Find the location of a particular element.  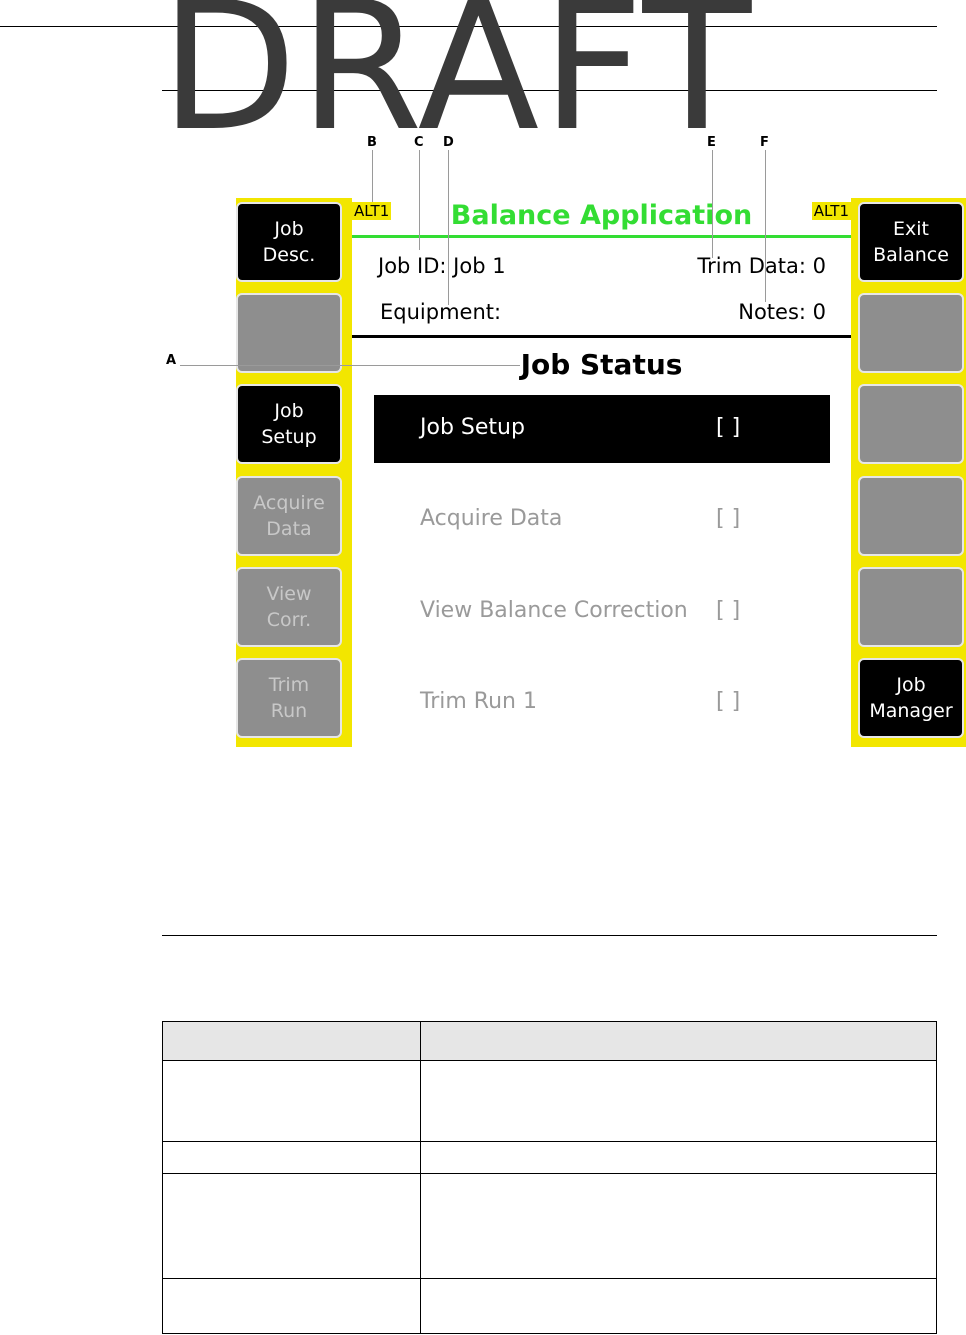

table-header-row is located at coordinates (549, 1041).